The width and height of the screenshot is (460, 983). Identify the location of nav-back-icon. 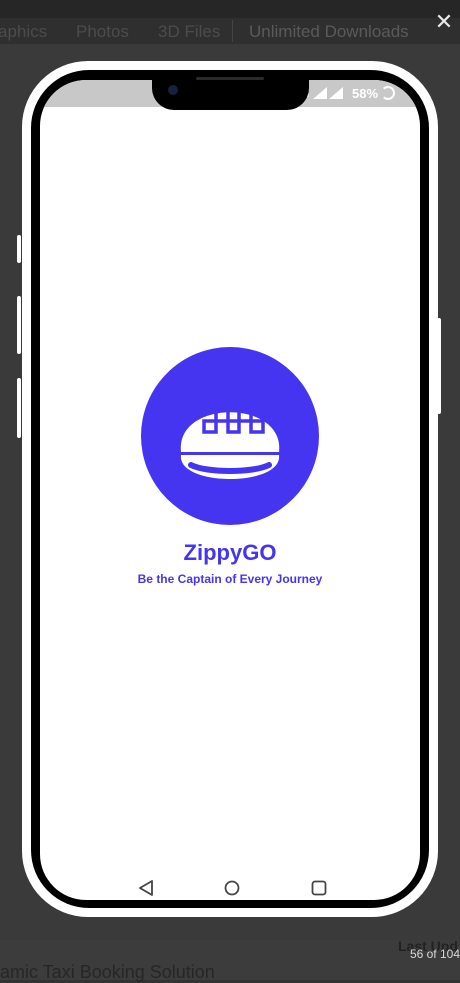
(146, 888).